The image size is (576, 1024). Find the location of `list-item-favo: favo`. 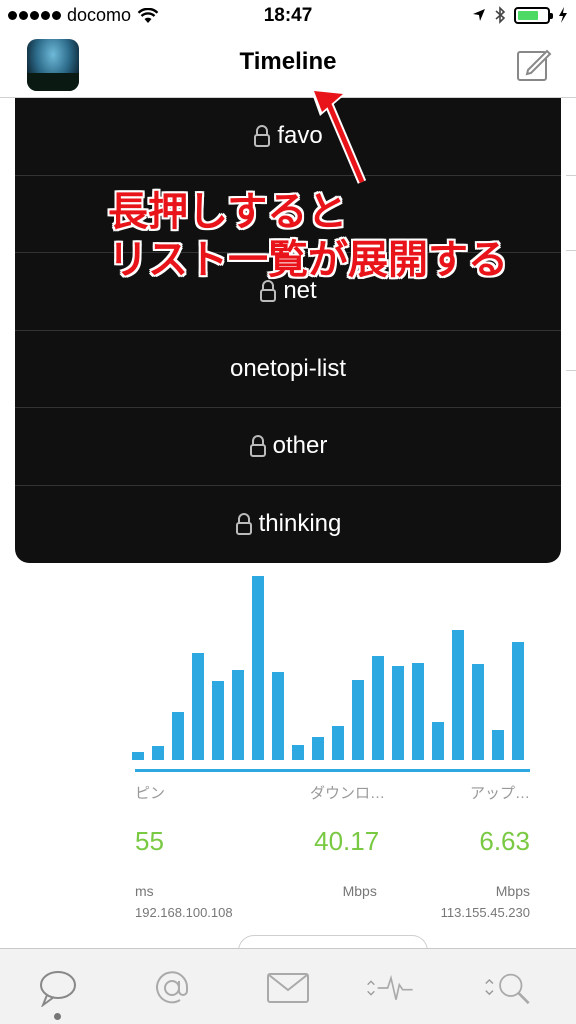

list-item-favo: favo is located at coordinates (288, 137).